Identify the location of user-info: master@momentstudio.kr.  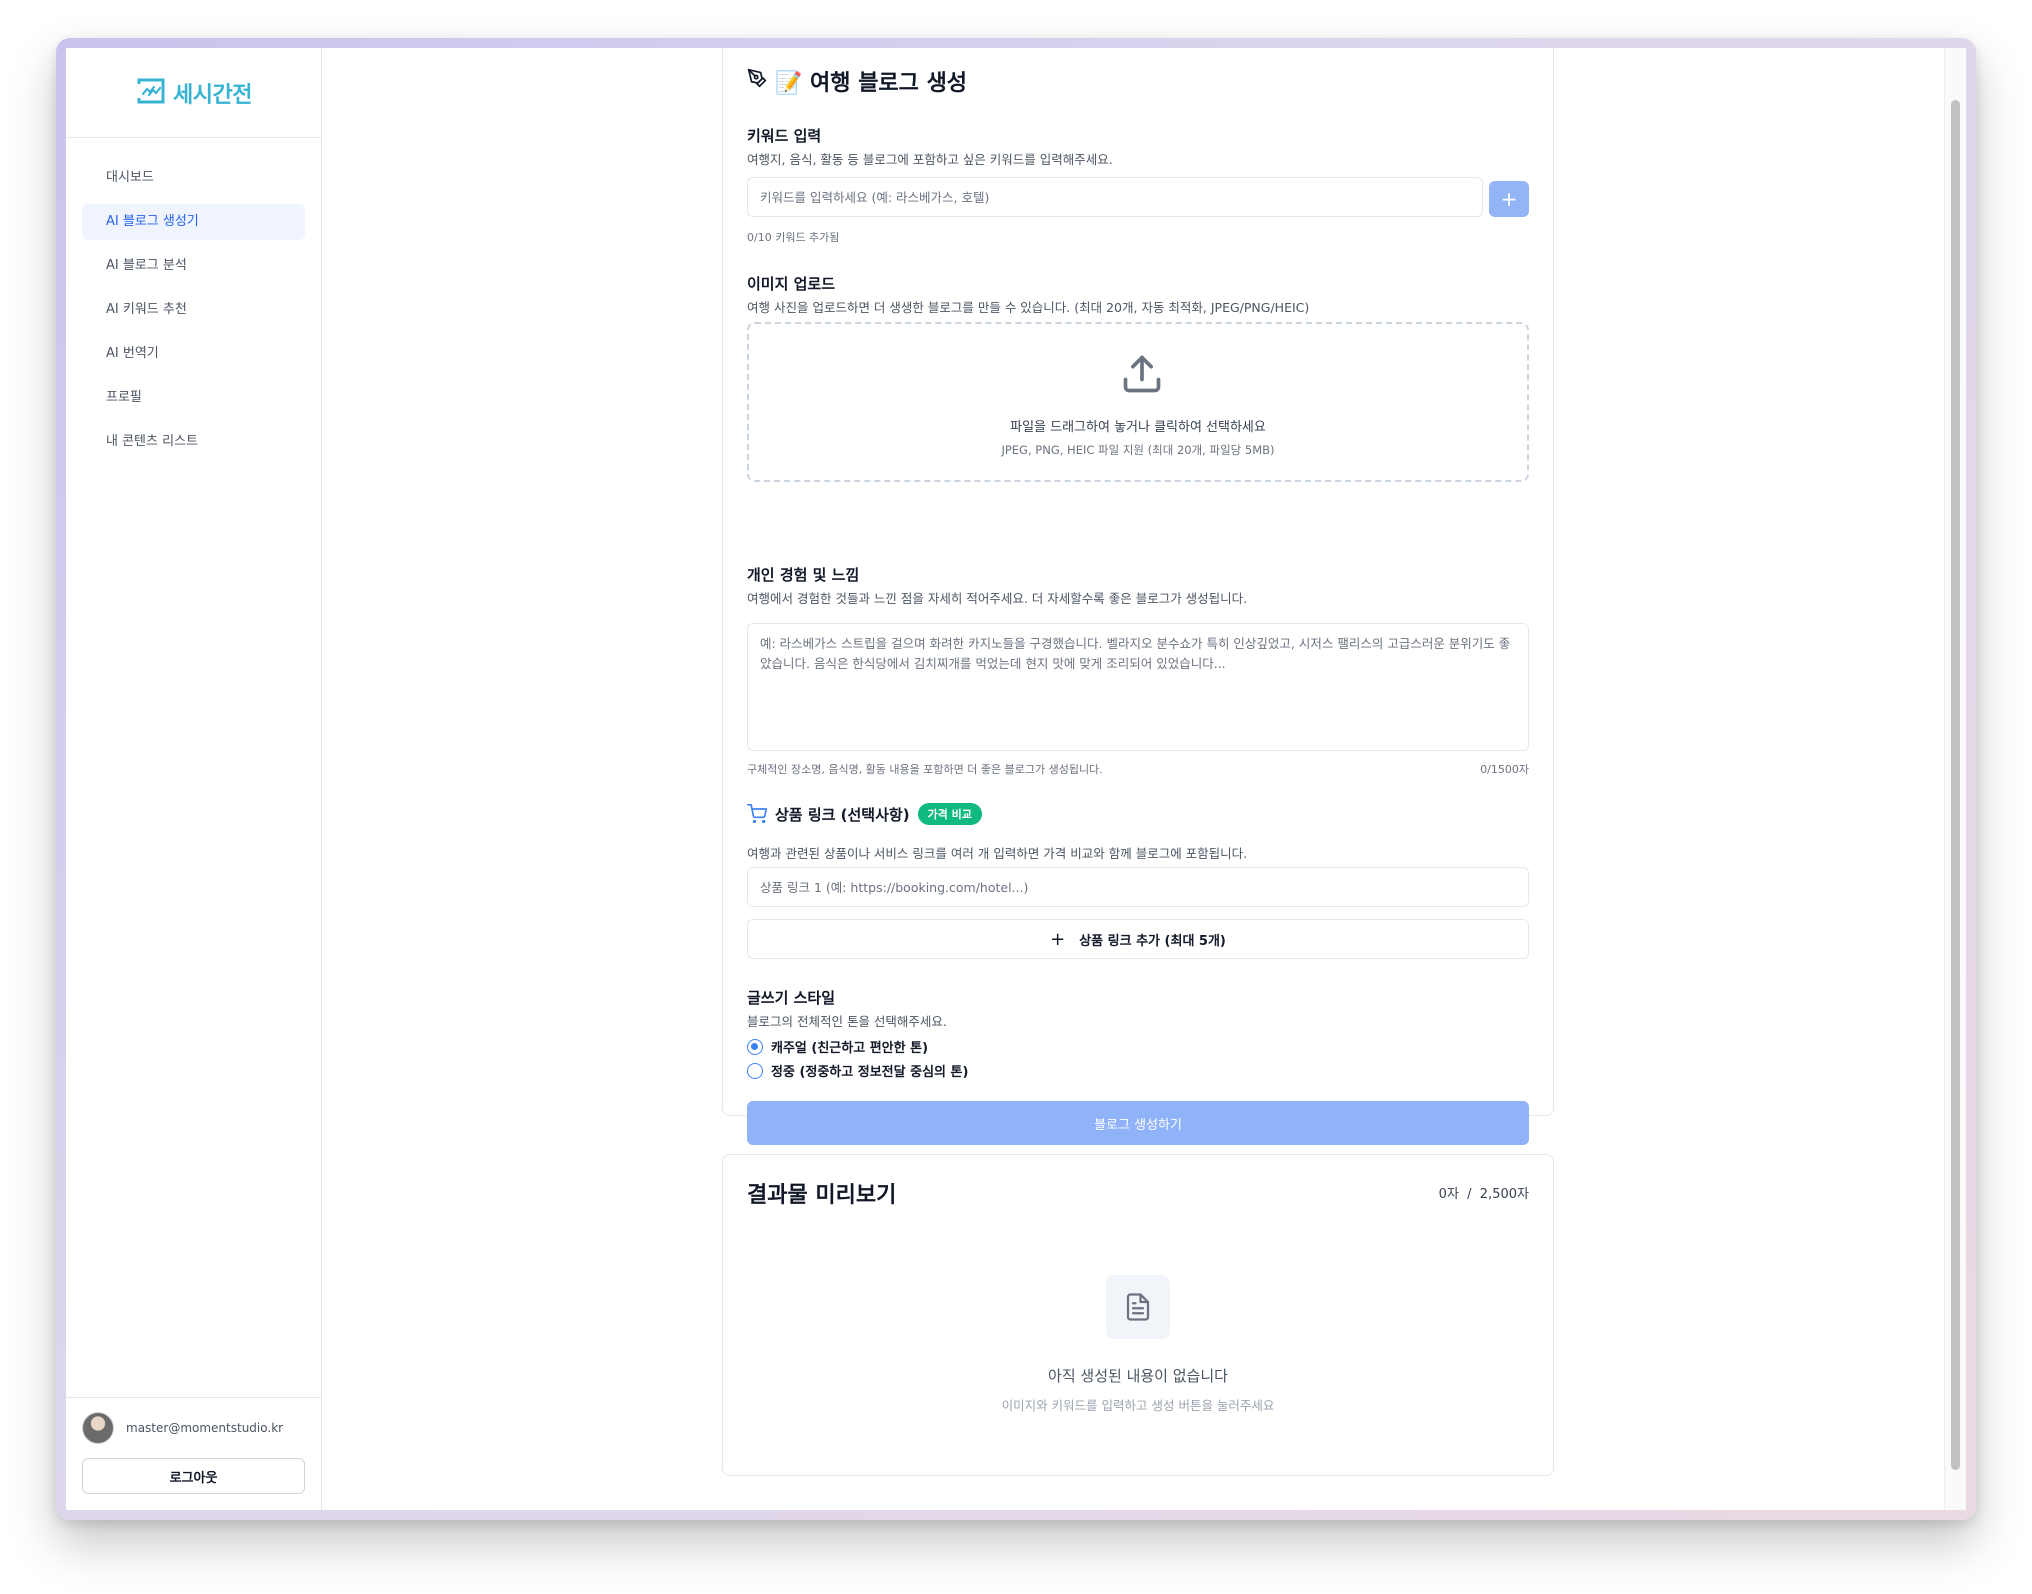
(193, 1428).